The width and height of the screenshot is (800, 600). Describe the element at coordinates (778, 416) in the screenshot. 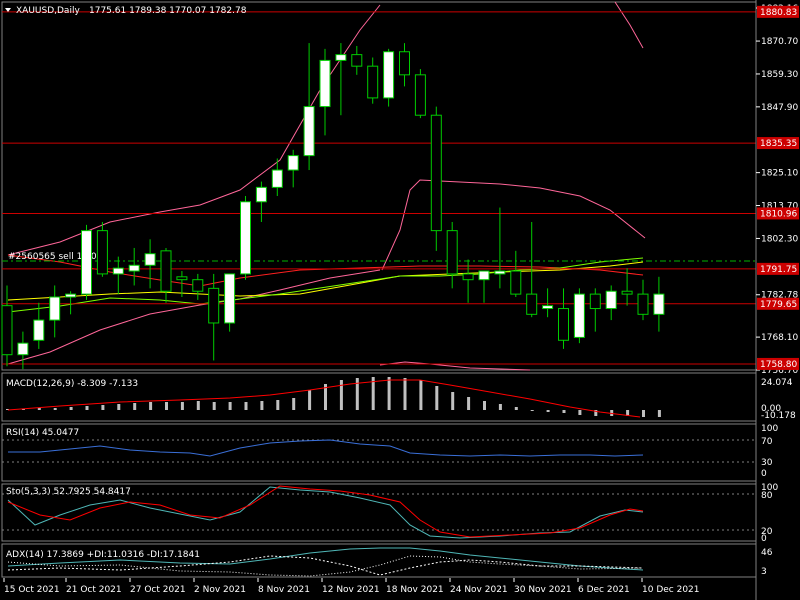

I see `macd-tick-label: -10.178` at that location.